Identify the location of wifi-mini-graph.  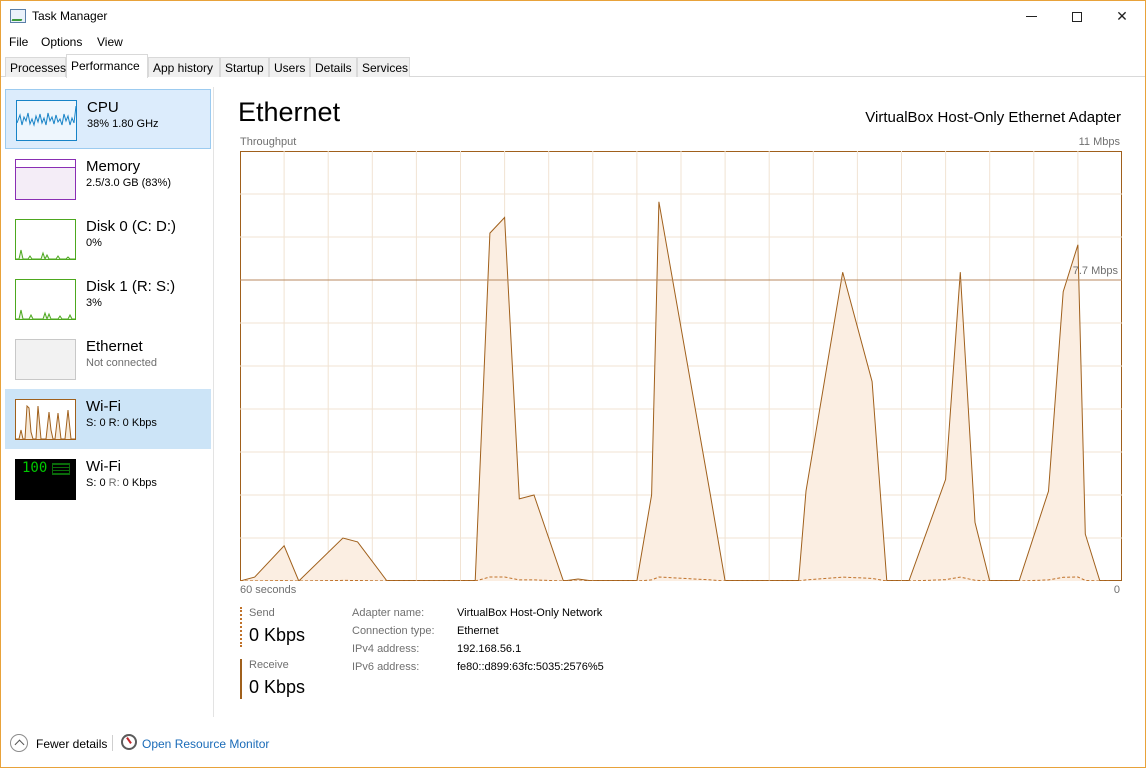
(45, 421).